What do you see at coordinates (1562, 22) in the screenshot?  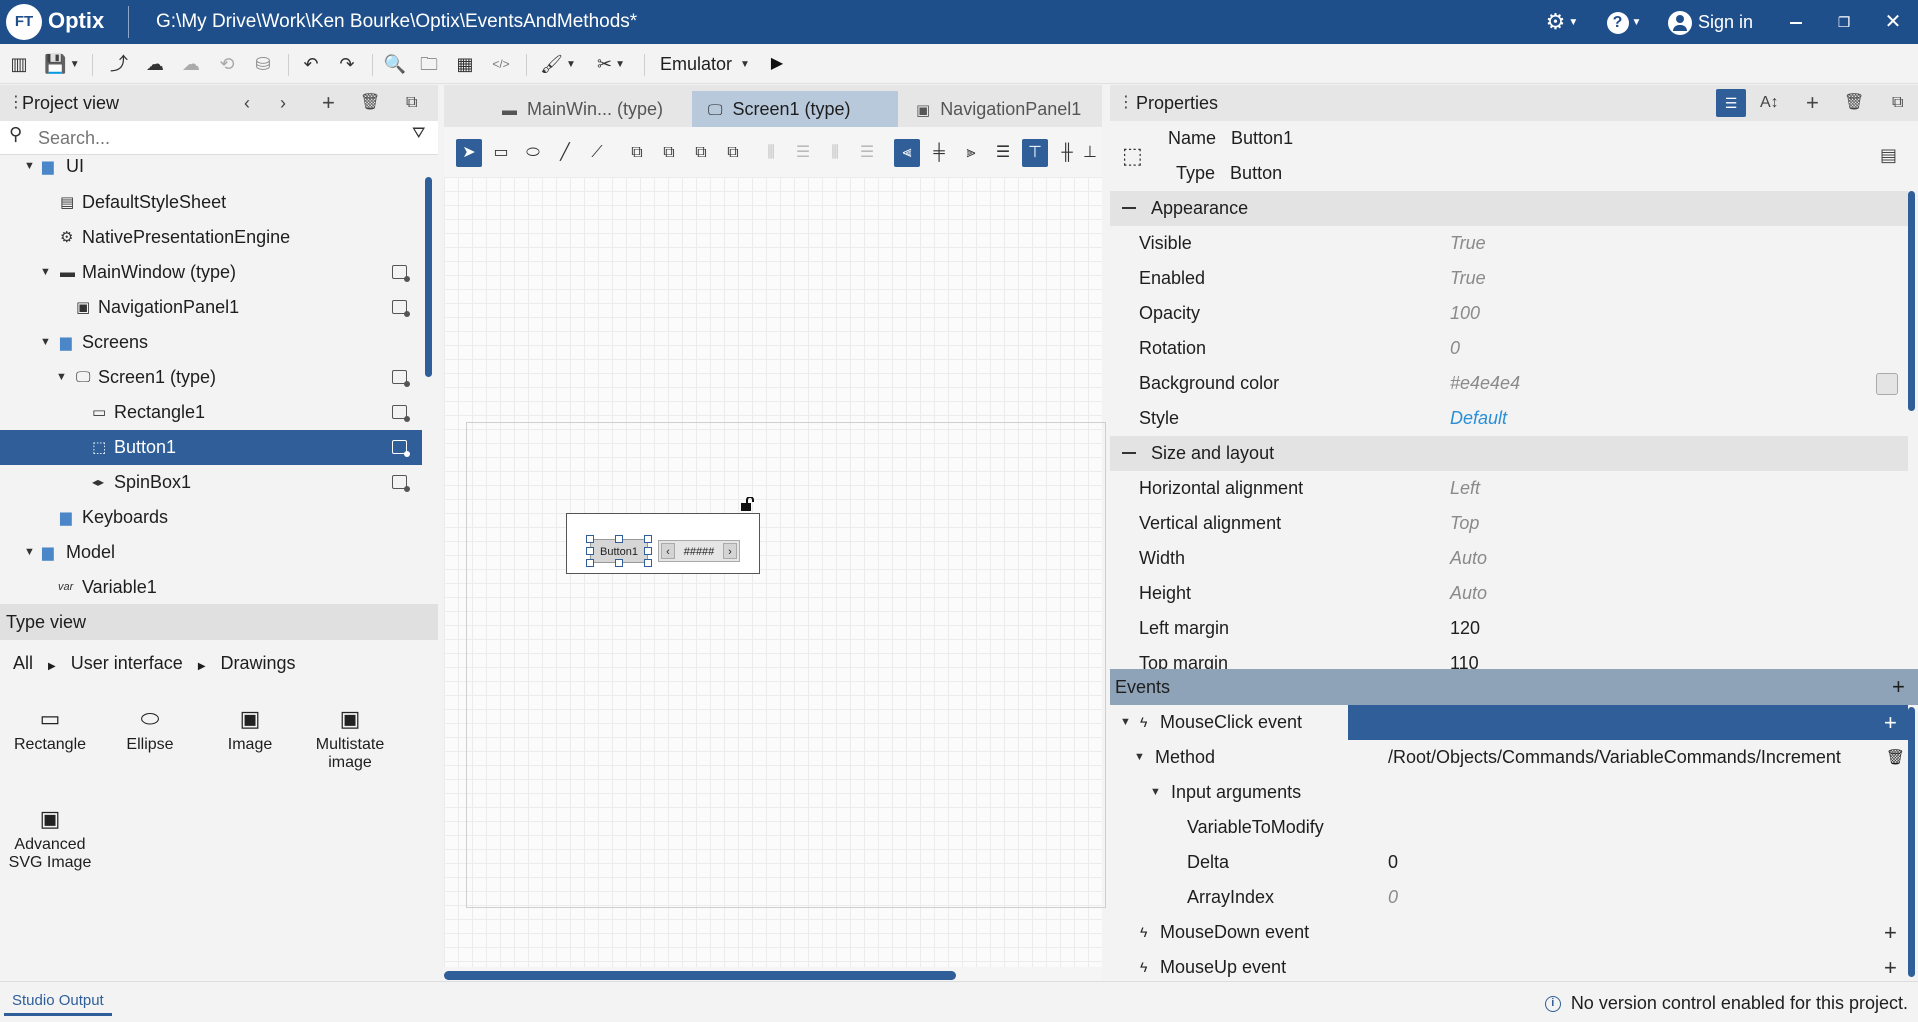 I see `settings-menu-button: ⚙ ▼` at bounding box center [1562, 22].